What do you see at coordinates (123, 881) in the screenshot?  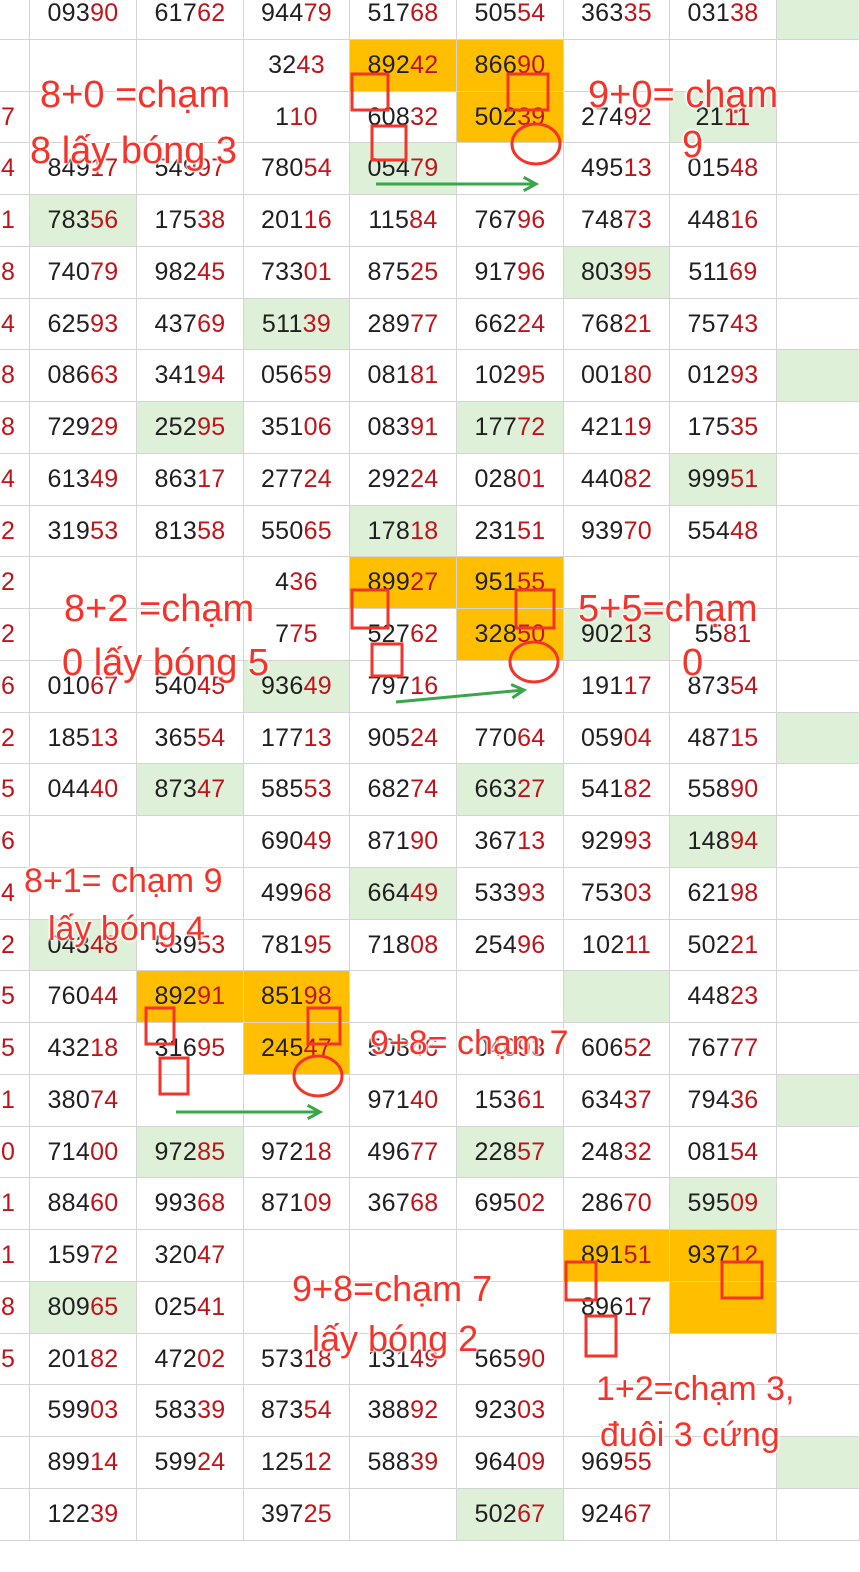 I see `annotation-note: 8+1= chạm 9` at bounding box center [123, 881].